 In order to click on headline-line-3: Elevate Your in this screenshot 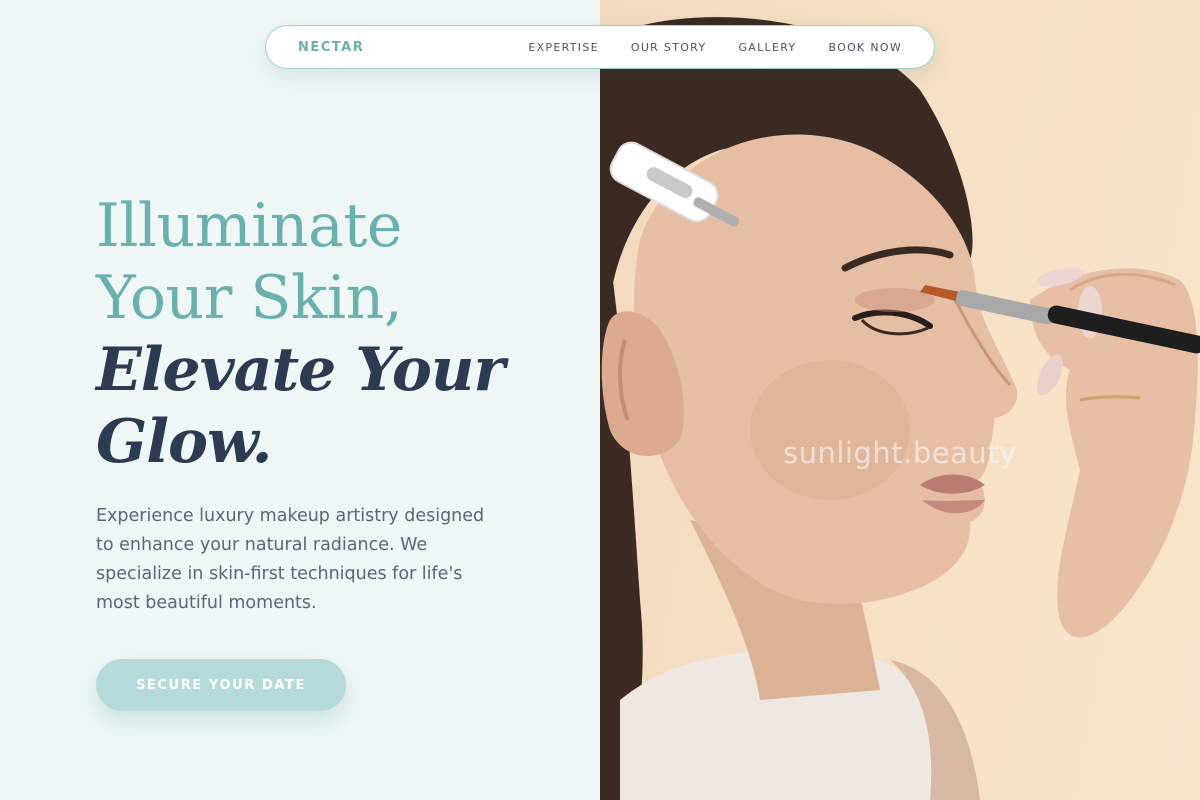, I will do `click(300, 370)`.